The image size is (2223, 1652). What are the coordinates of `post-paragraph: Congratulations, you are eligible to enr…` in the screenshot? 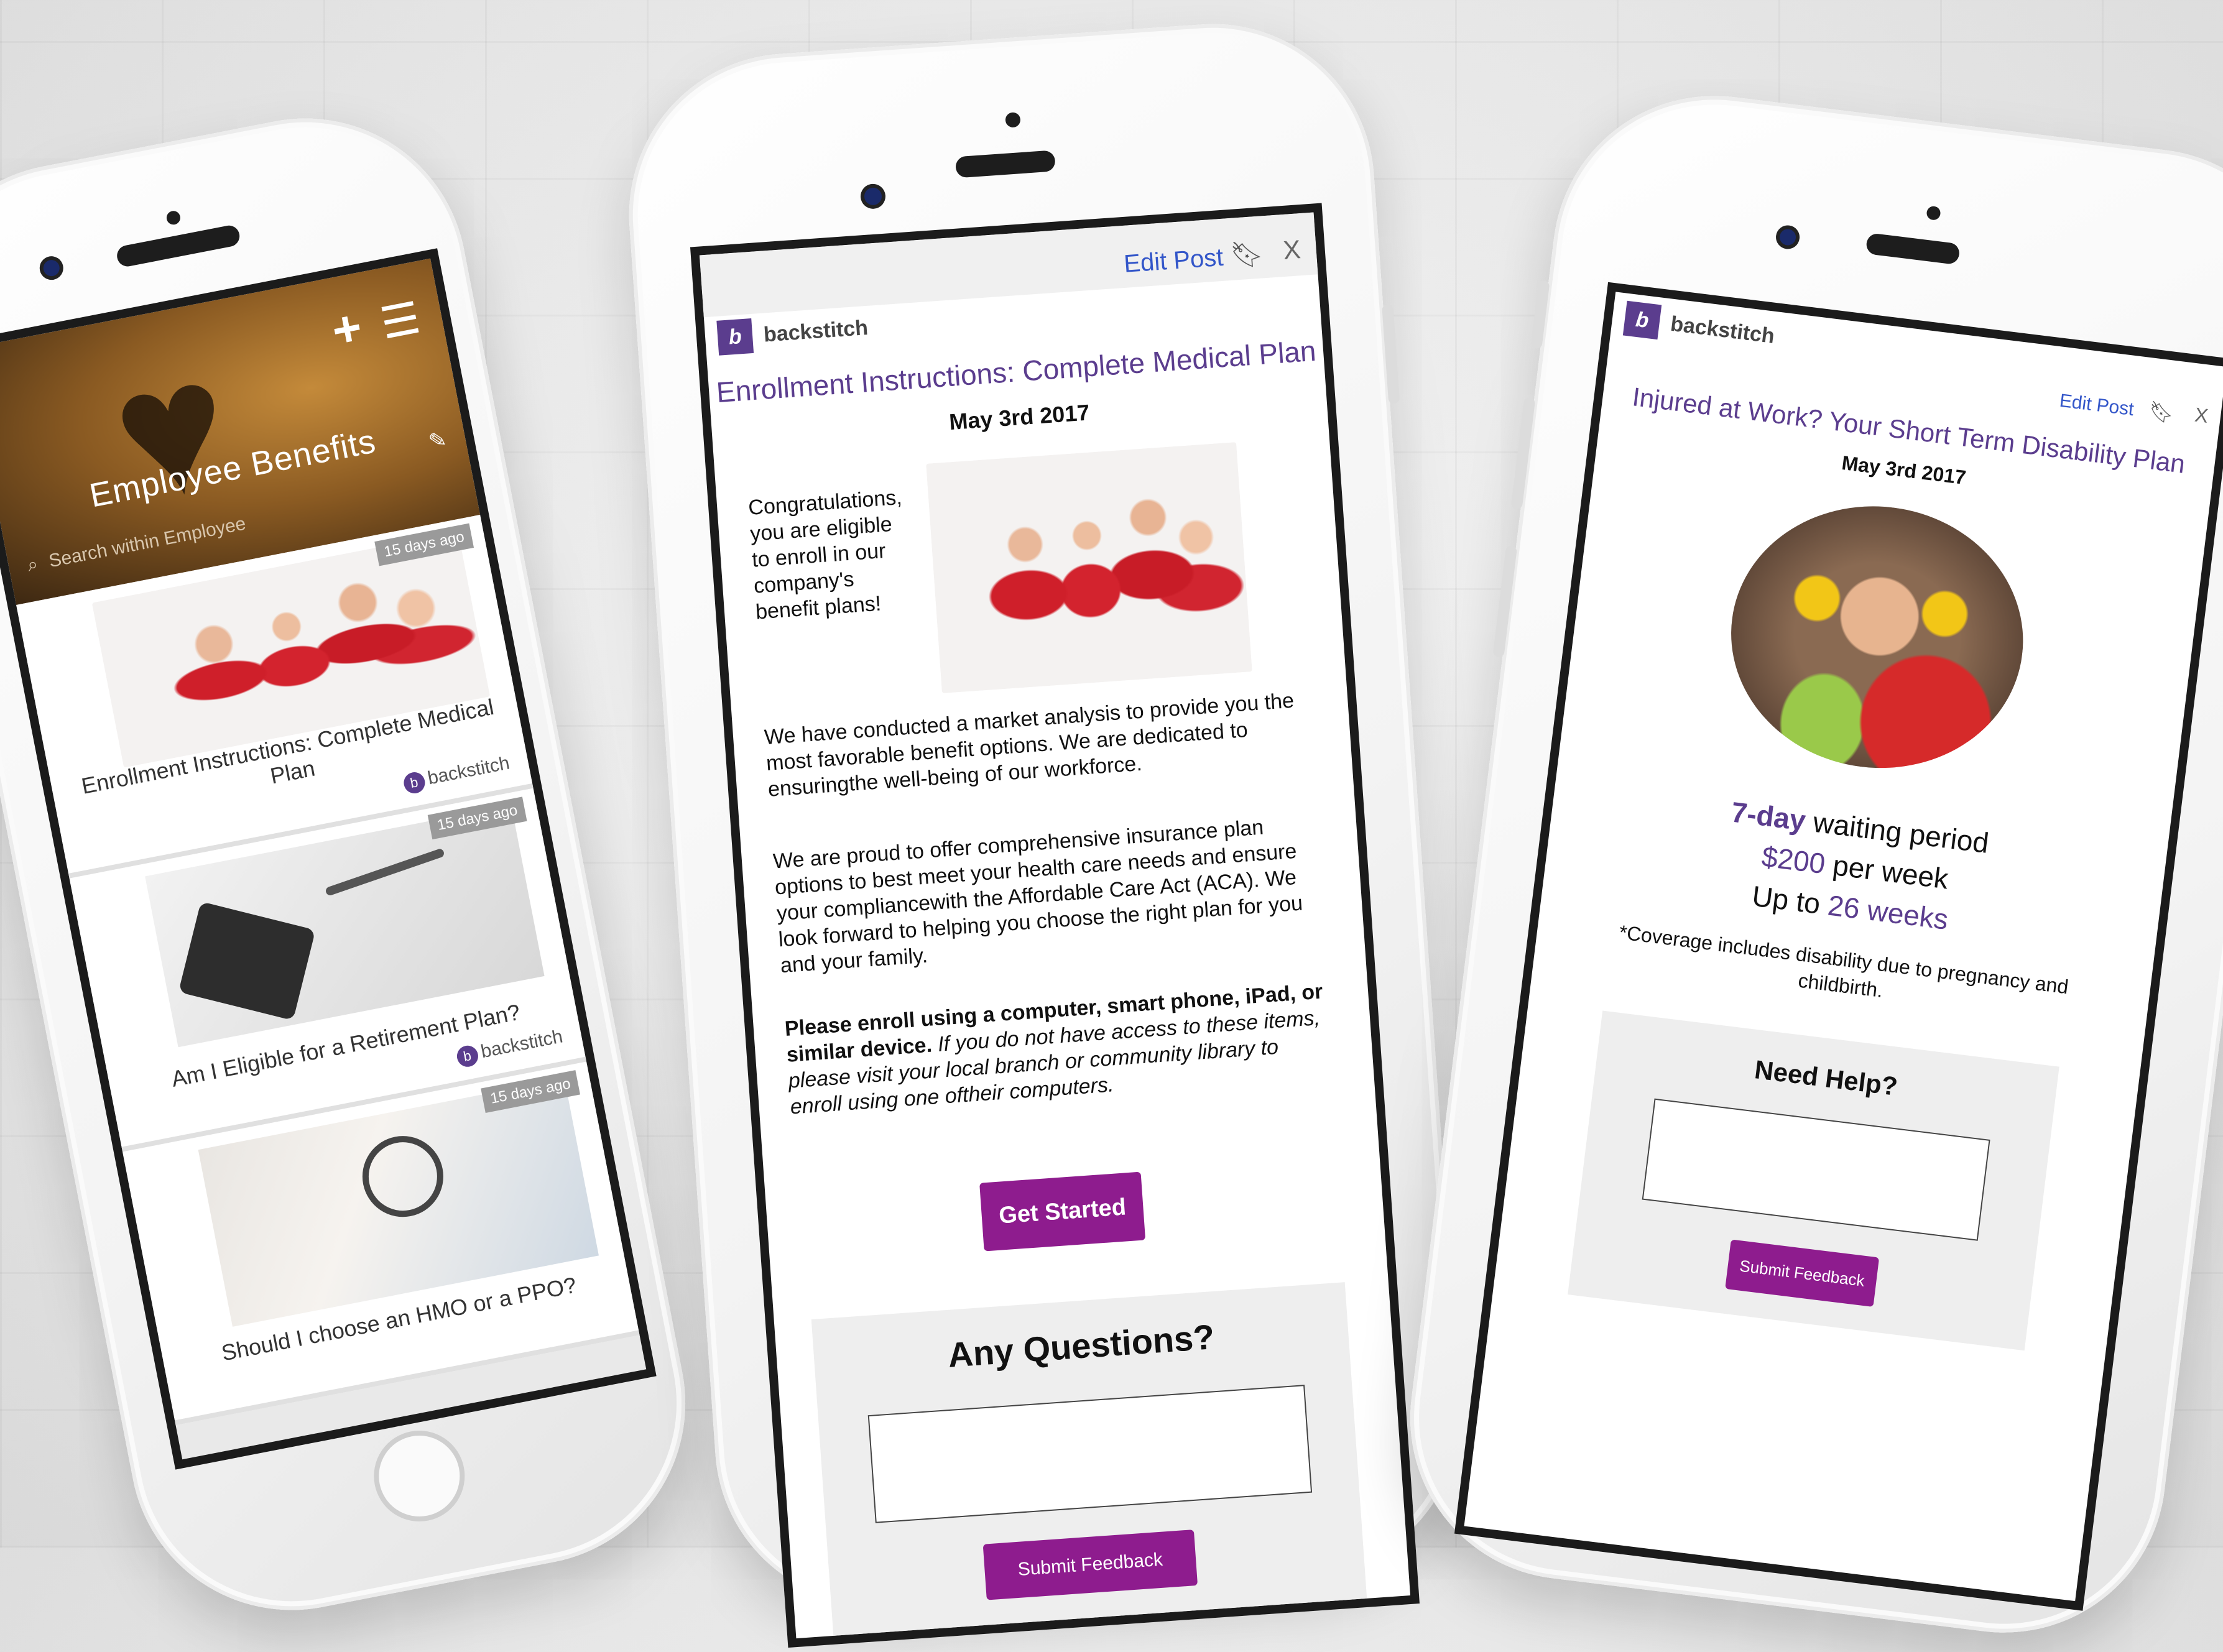 It's located at (825, 554).